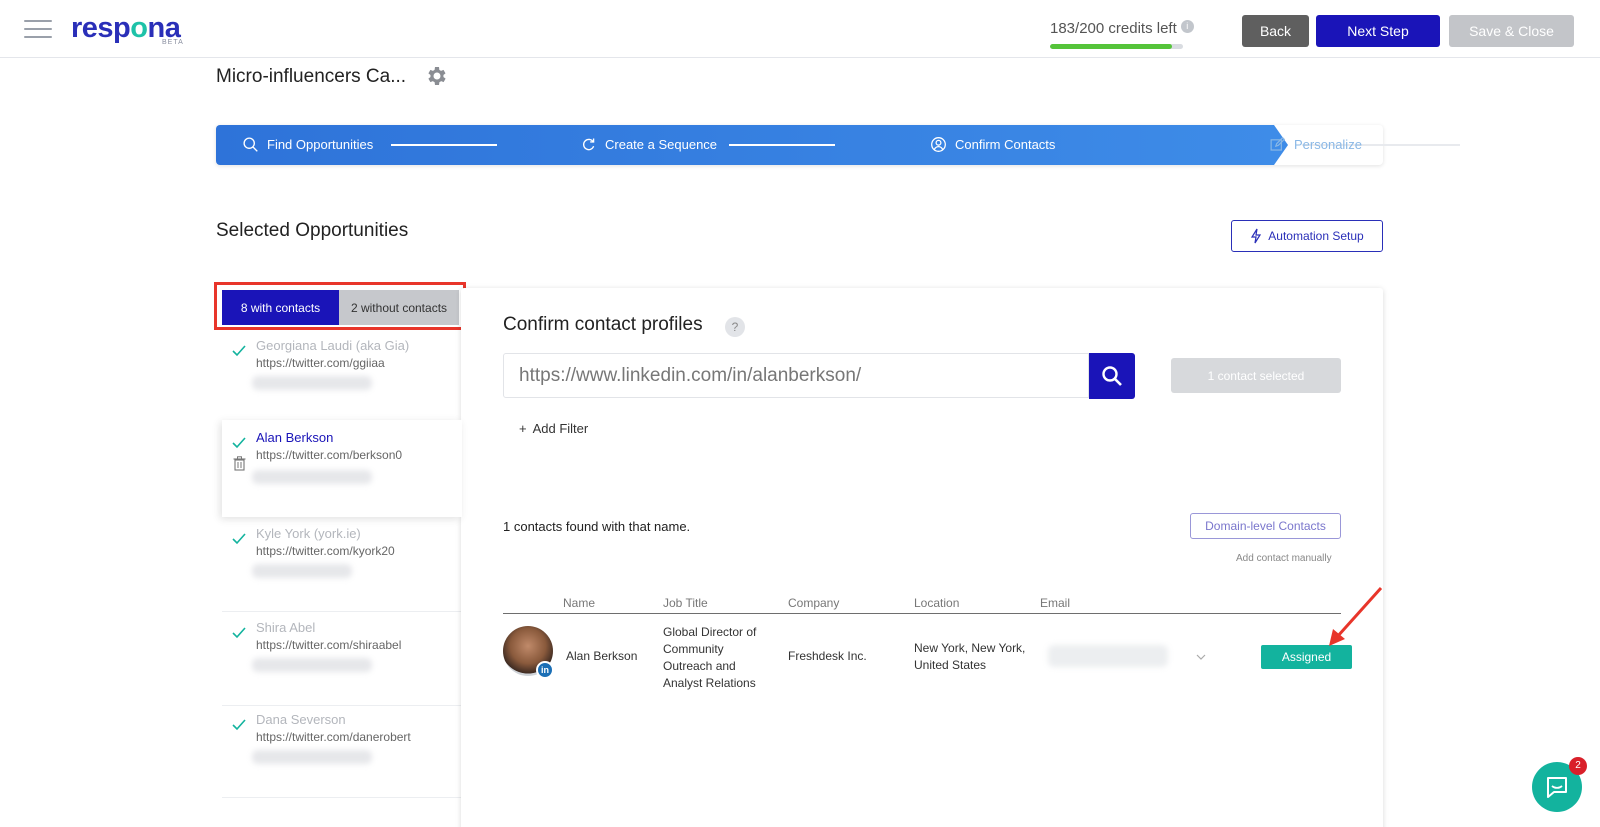 The width and height of the screenshot is (1600, 827). I want to click on step-label: Confirm Contacts, so click(1005, 144).